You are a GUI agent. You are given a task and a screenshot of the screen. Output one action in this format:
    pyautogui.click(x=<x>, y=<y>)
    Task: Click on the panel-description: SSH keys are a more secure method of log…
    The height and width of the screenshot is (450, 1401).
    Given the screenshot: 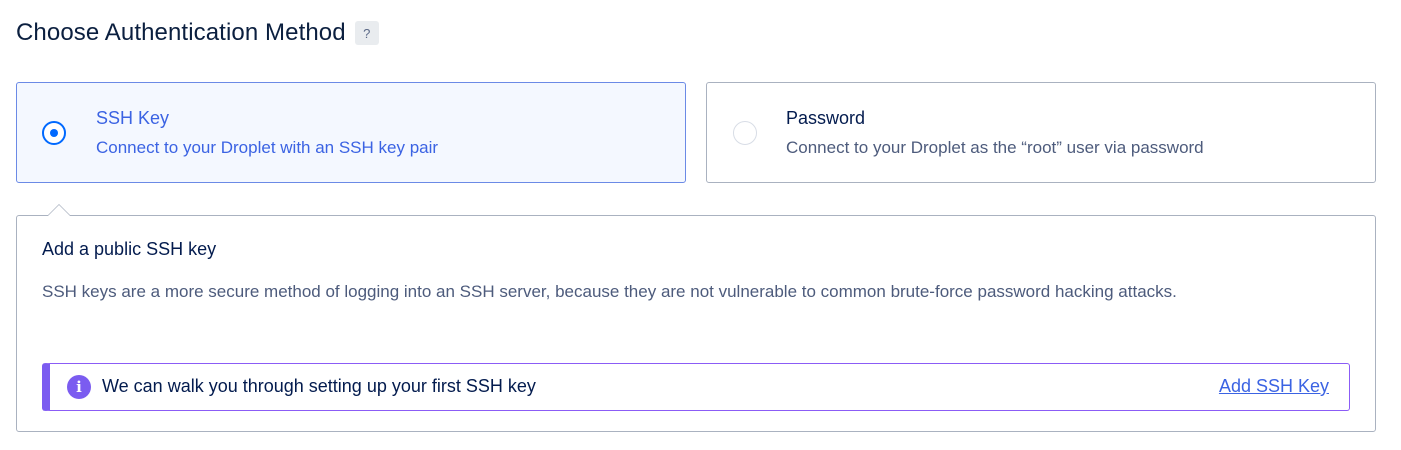 What is the action you would take?
    pyautogui.click(x=609, y=291)
    